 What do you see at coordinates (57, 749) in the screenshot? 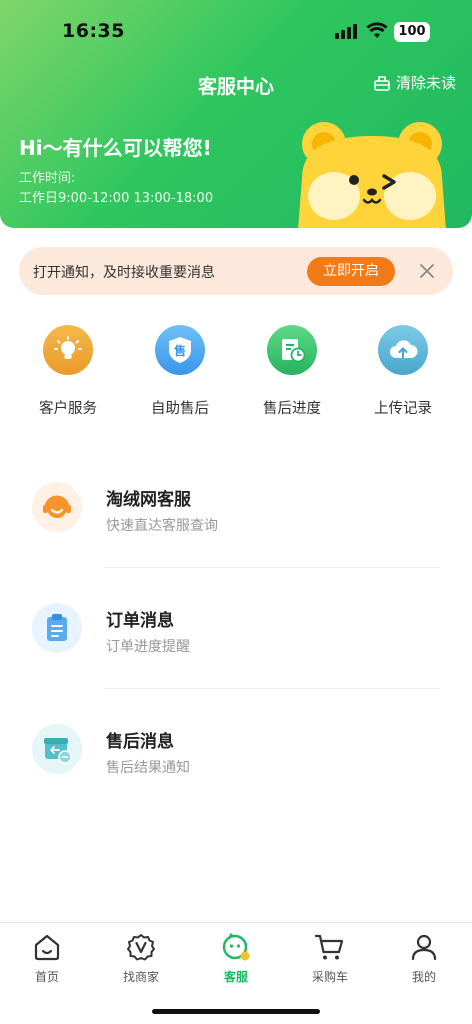
I see `return-box-icon` at bounding box center [57, 749].